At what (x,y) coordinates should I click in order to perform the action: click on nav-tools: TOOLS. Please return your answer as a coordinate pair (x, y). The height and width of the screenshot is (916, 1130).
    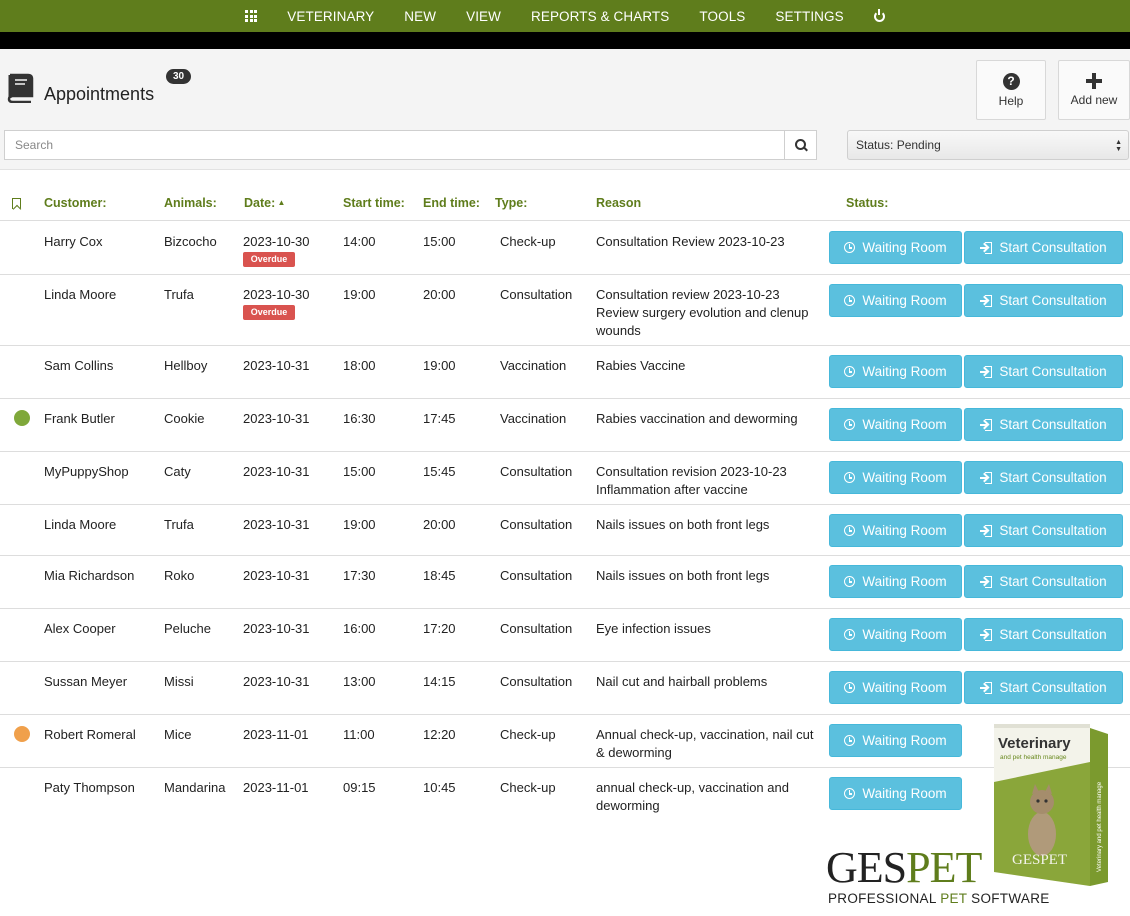
    Looking at the image, I should click on (722, 16).